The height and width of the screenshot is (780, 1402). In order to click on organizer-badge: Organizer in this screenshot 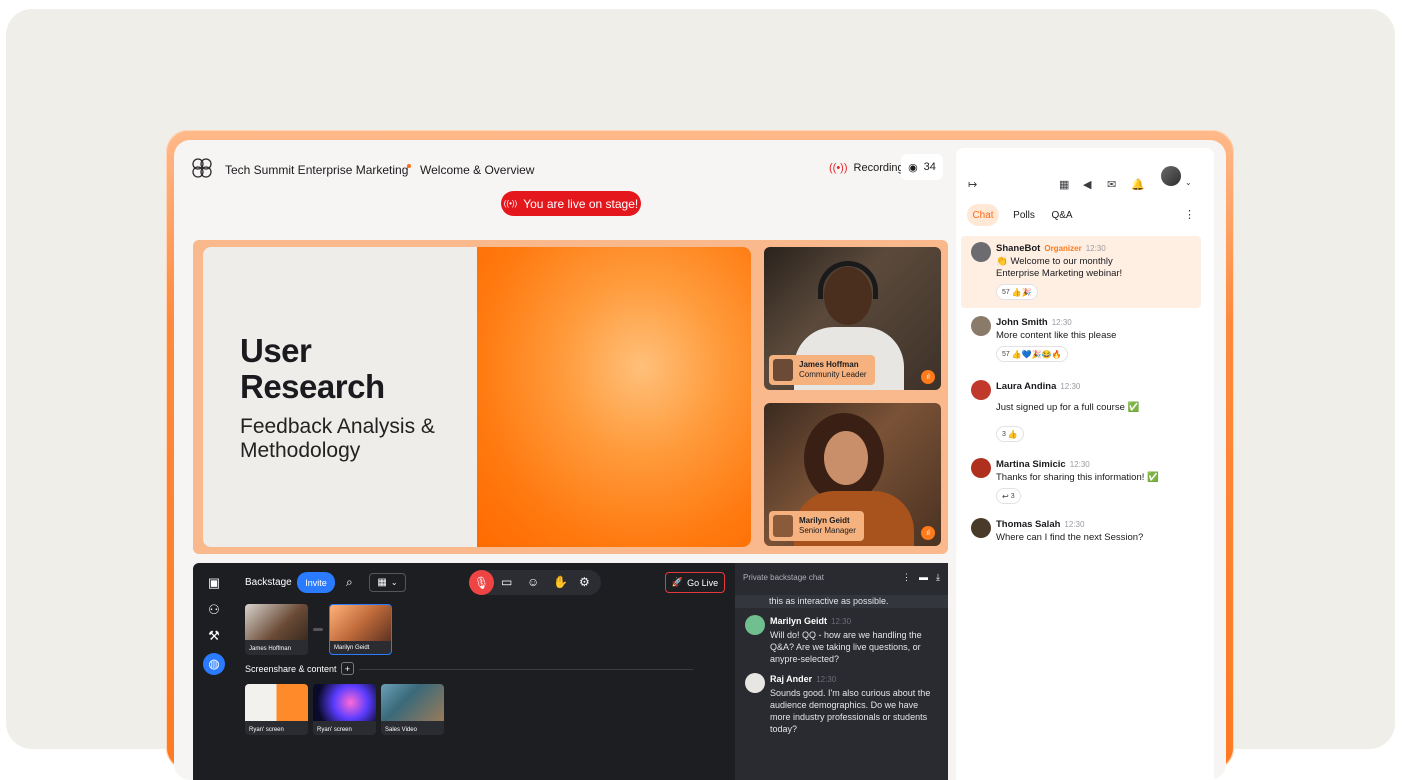, I will do `click(1063, 248)`.